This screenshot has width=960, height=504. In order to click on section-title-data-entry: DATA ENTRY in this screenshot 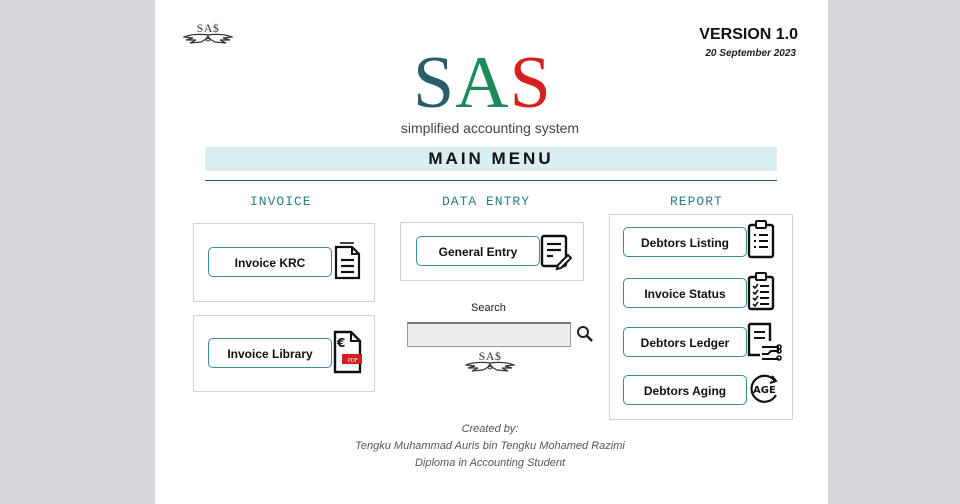, I will do `click(486, 201)`.